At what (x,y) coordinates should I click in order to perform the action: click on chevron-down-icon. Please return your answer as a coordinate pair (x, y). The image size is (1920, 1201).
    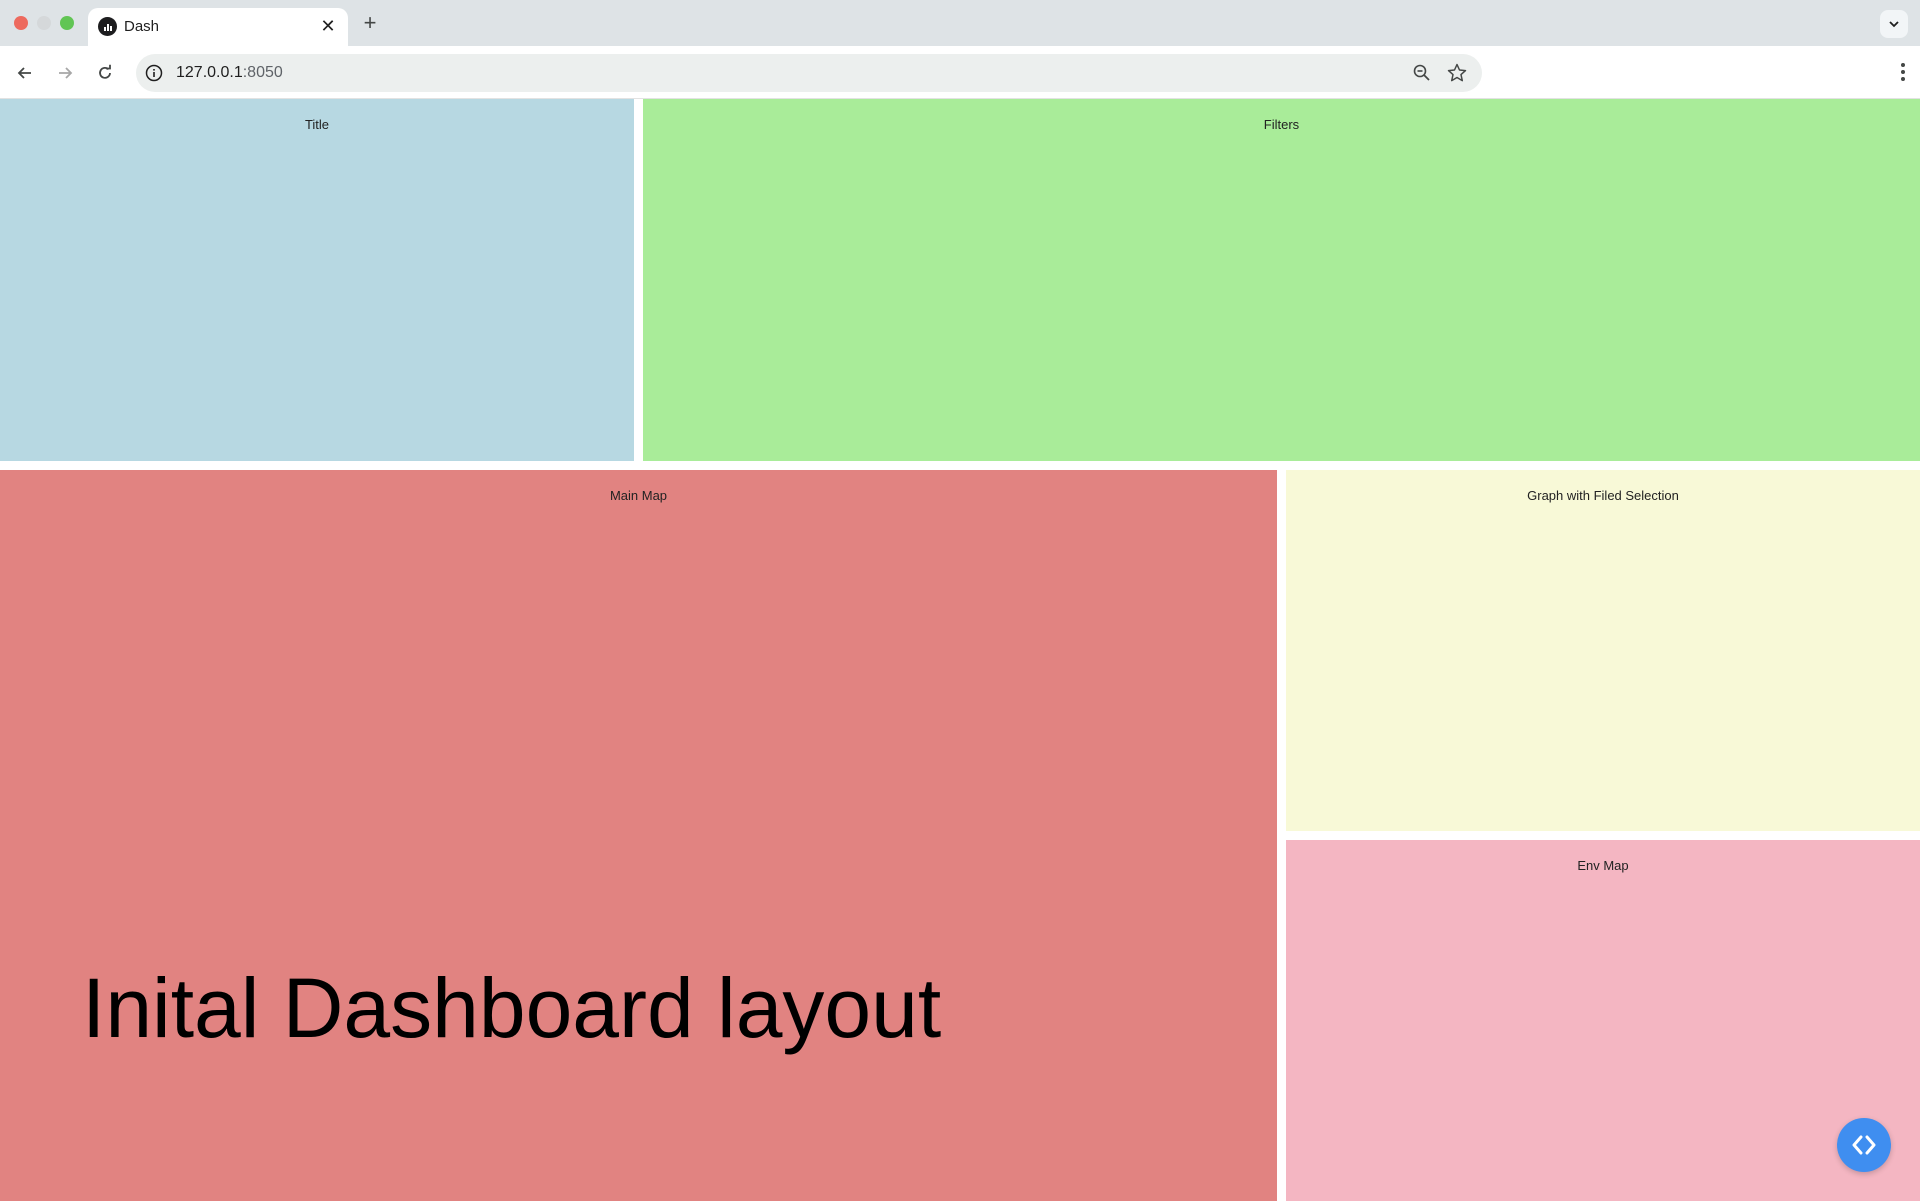
    Looking at the image, I should click on (1894, 24).